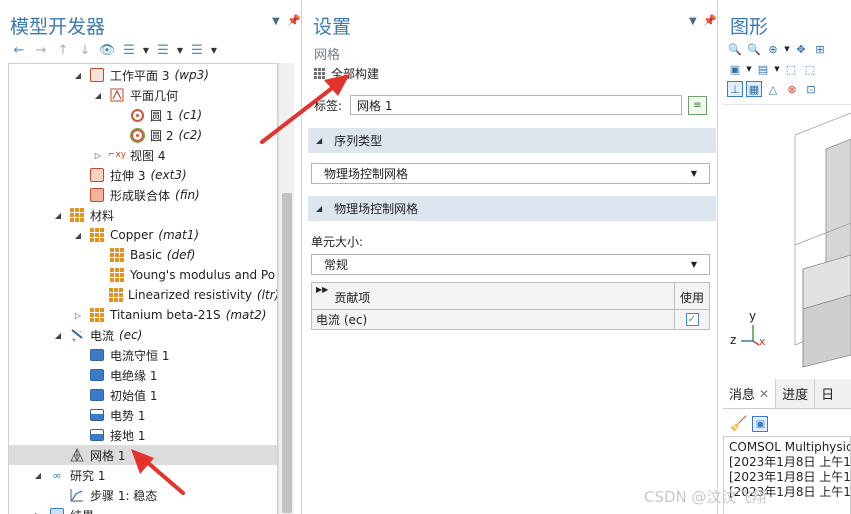 This screenshot has height=514, width=851. I want to click on form-union-icon, so click(97, 195).